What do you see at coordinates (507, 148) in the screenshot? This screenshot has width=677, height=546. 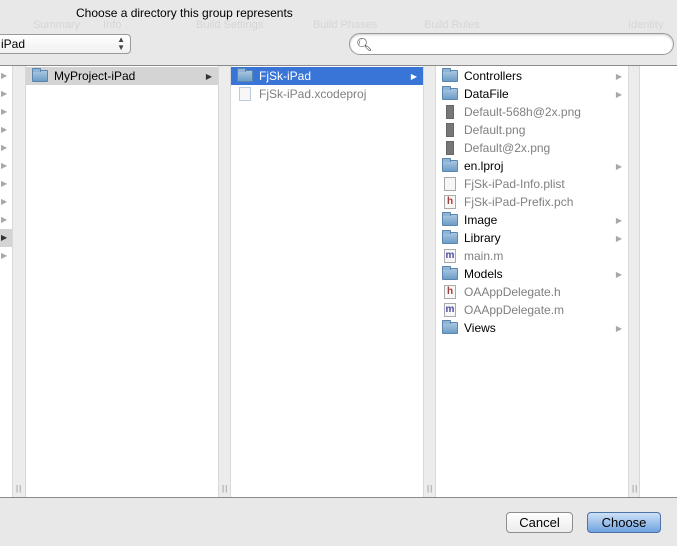 I see `item-label: Default@2x.png` at bounding box center [507, 148].